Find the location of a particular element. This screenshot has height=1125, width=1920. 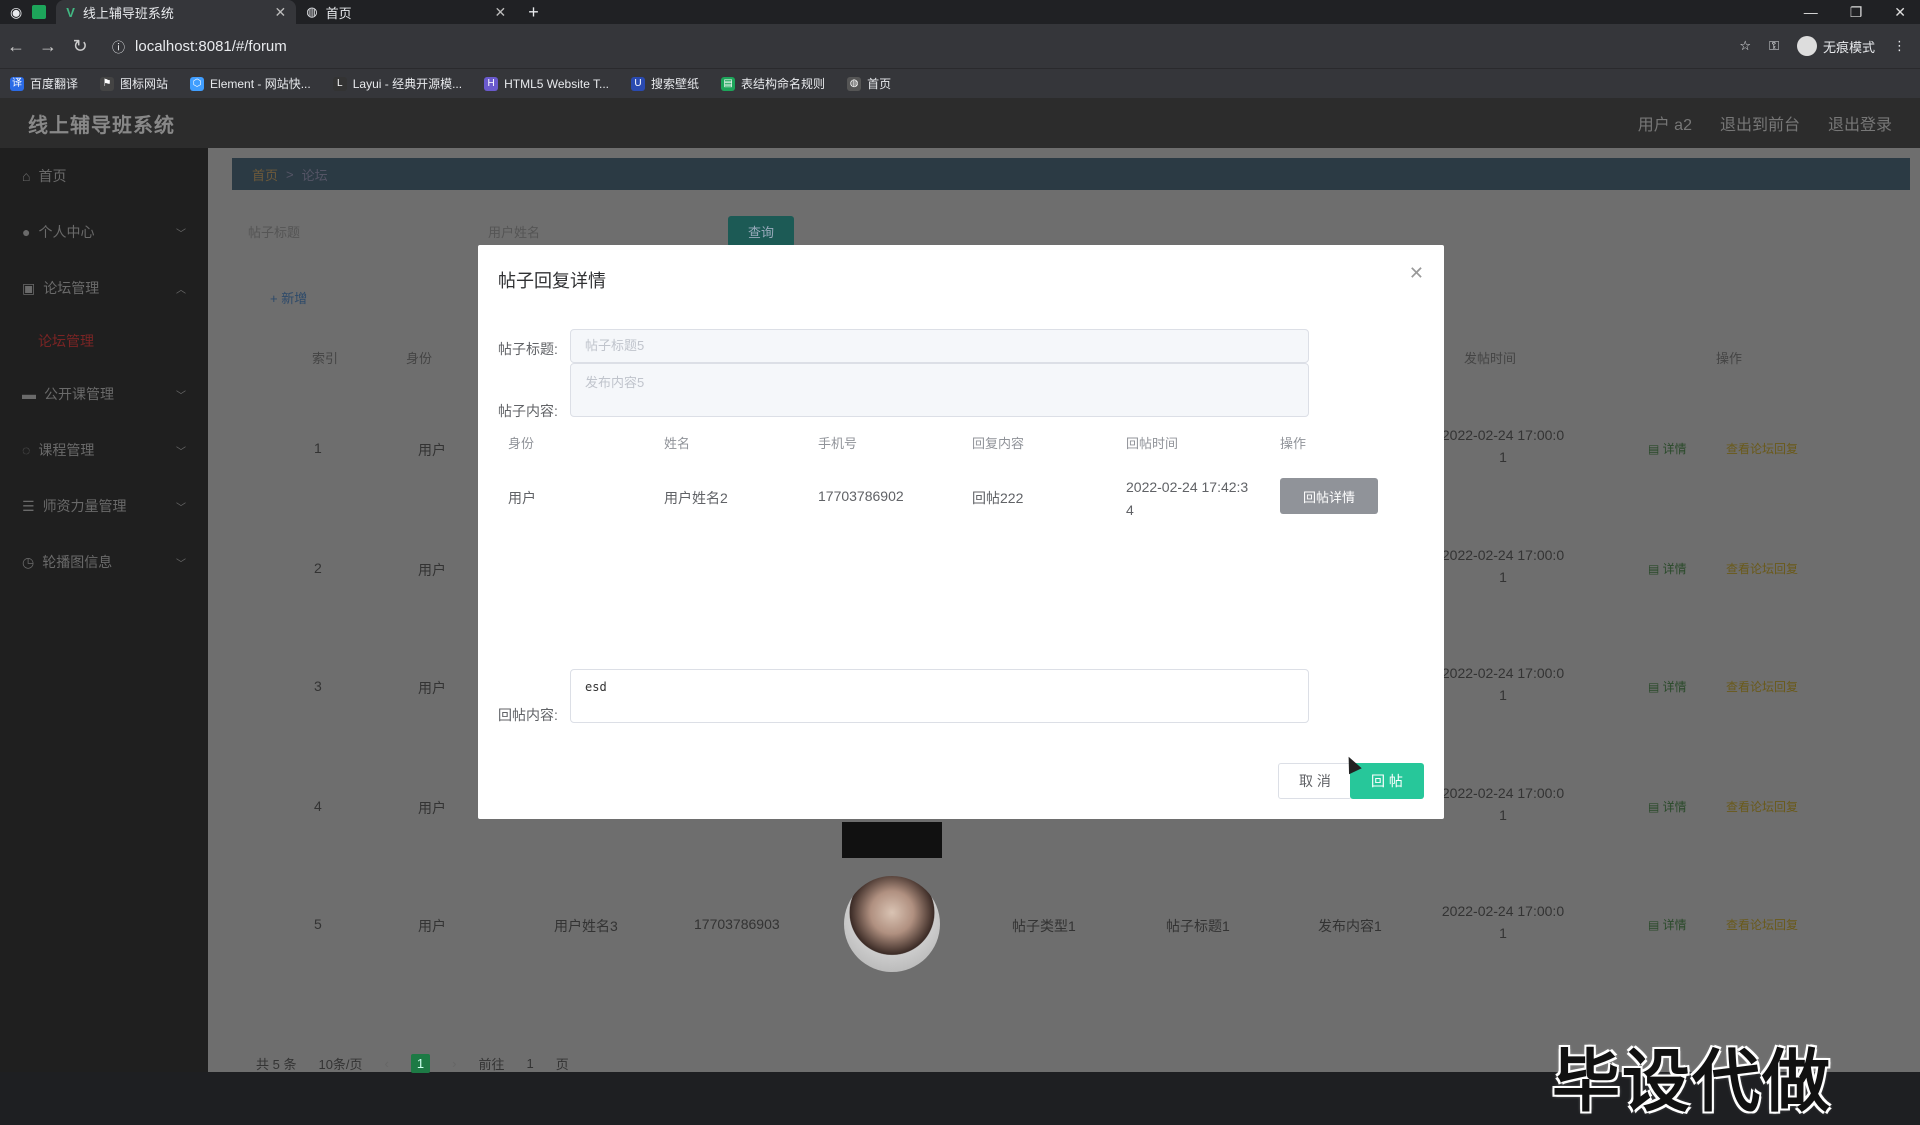

restore-icon: ❐ is located at coordinates (1856, 12).